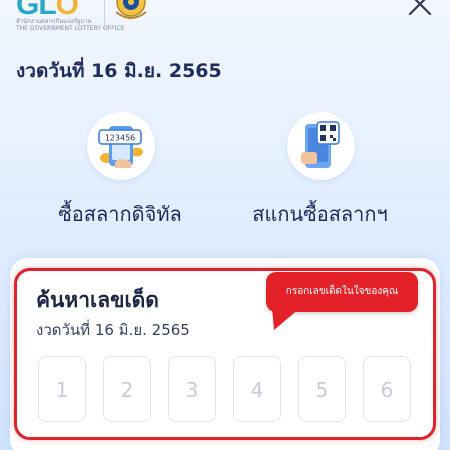 This screenshot has width=450, height=450. What do you see at coordinates (97, 300) in the screenshot?
I see `search-title: ค้นหาเลขเด็ด` at bounding box center [97, 300].